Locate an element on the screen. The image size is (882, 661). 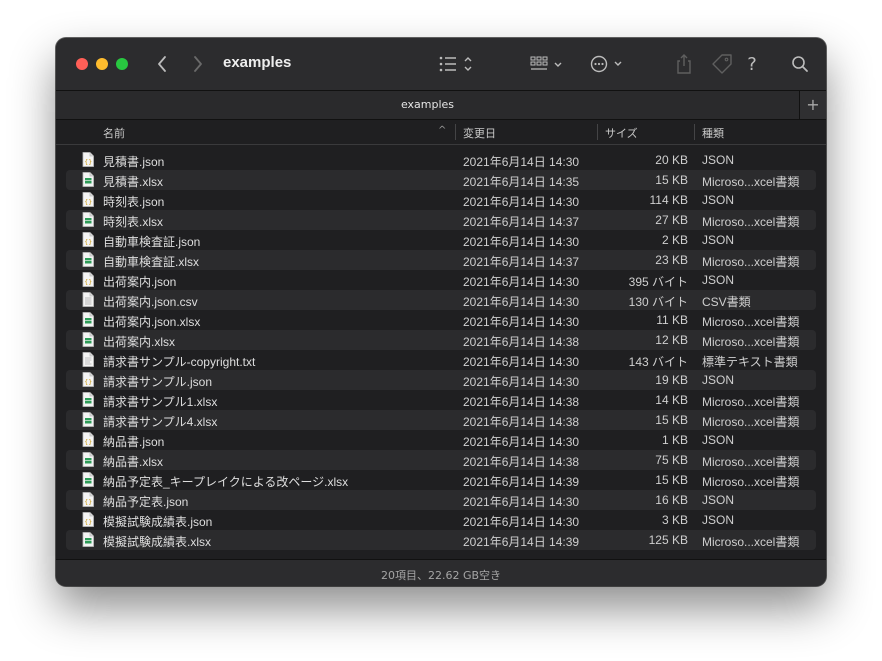
file-name: 出荷案内.json.csv is located at coordinates (150, 302).